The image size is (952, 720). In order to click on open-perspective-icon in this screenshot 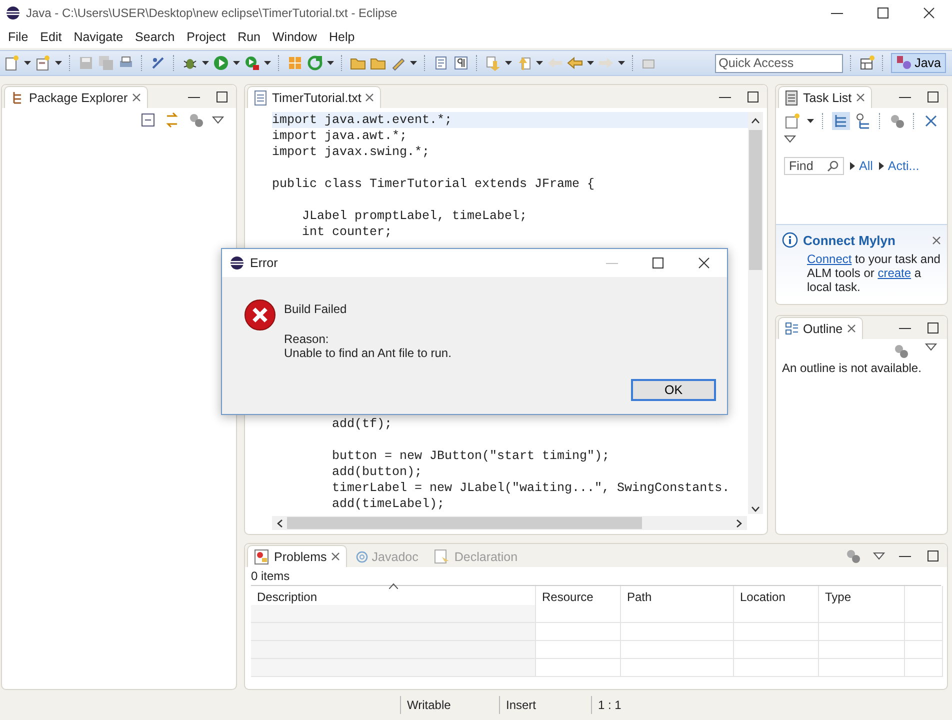, I will do `click(866, 63)`.